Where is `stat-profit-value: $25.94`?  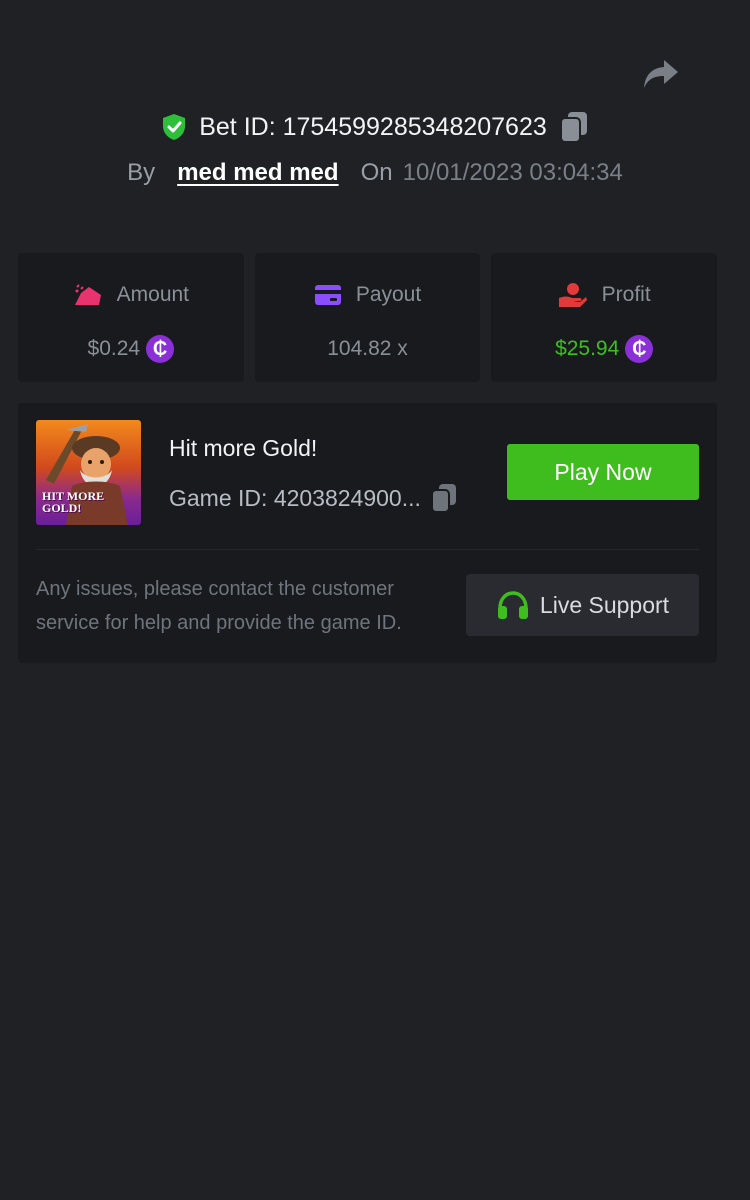 stat-profit-value: $25.94 is located at coordinates (587, 348).